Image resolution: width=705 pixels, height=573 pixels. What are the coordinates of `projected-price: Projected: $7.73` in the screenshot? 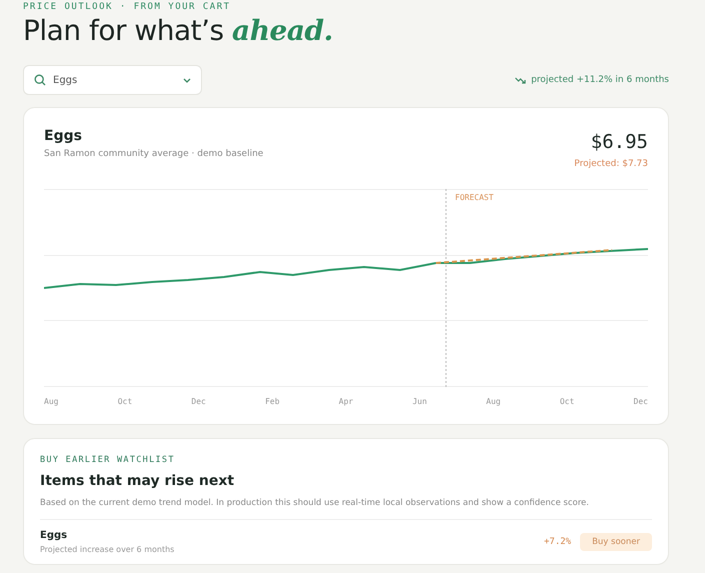 It's located at (611, 164).